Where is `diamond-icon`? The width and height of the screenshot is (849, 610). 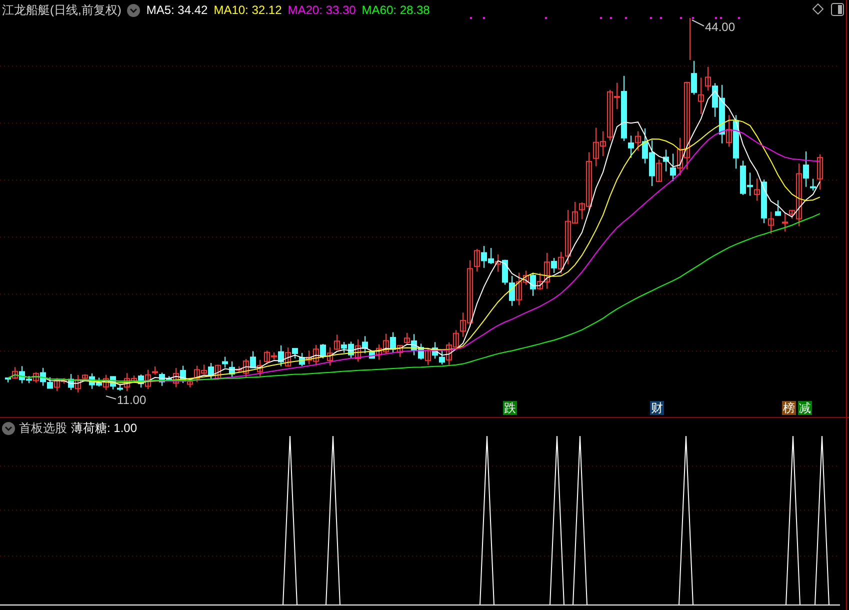
diamond-icon is located at coordinates (818, 9).